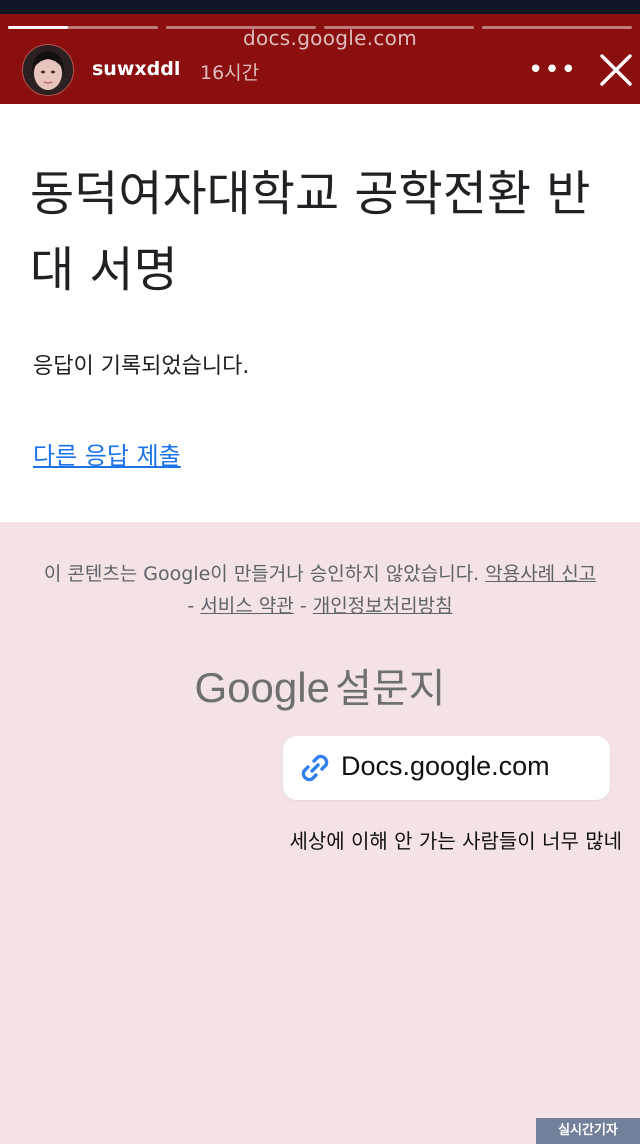 The height and width of the screenshot is (1144, 640). I want to click on form-title: 동덕여자대학교 공학전환 반대 서명, so click(310, 232).